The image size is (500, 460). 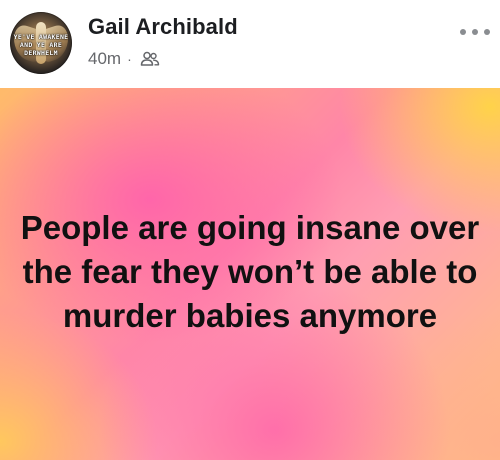 I want to click on avatar: YE'VE AWAKENE AND YE ARE DERWHELM, so click(x=41, y=43).